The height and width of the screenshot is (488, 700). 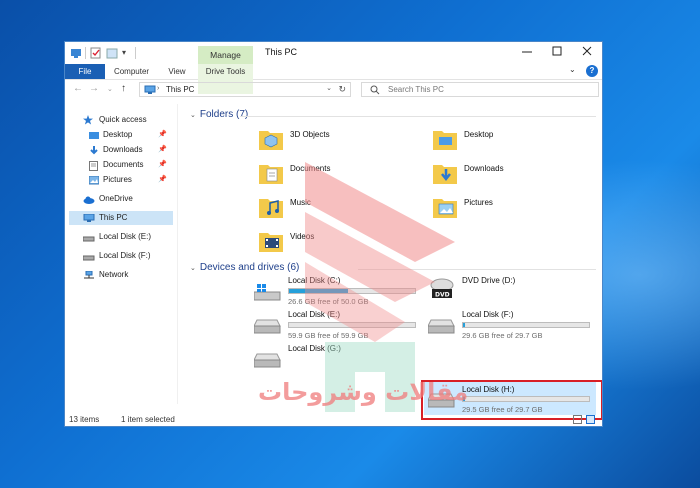 I want to click on navigation-bar: ← → ⌄ ↑ › This PC ⌄ ↻ Search This PC, so click(x=333, y=90).